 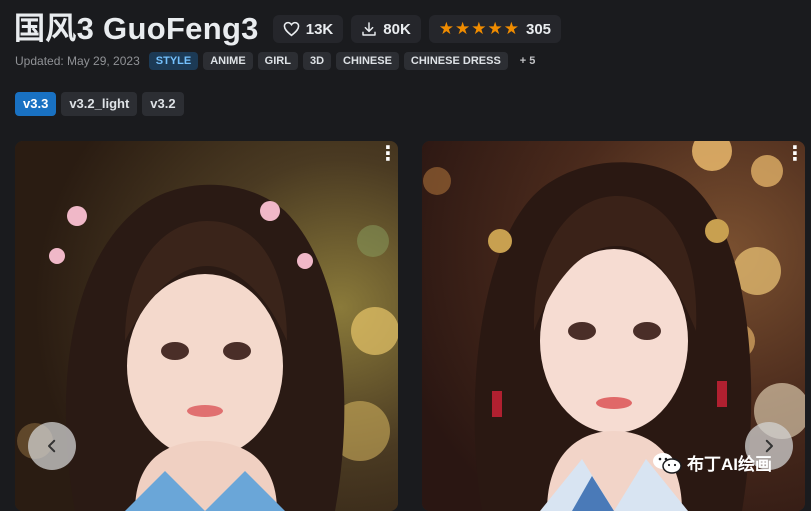 I want to click on tag-girl: GIRL, so click(x=277, y=61).